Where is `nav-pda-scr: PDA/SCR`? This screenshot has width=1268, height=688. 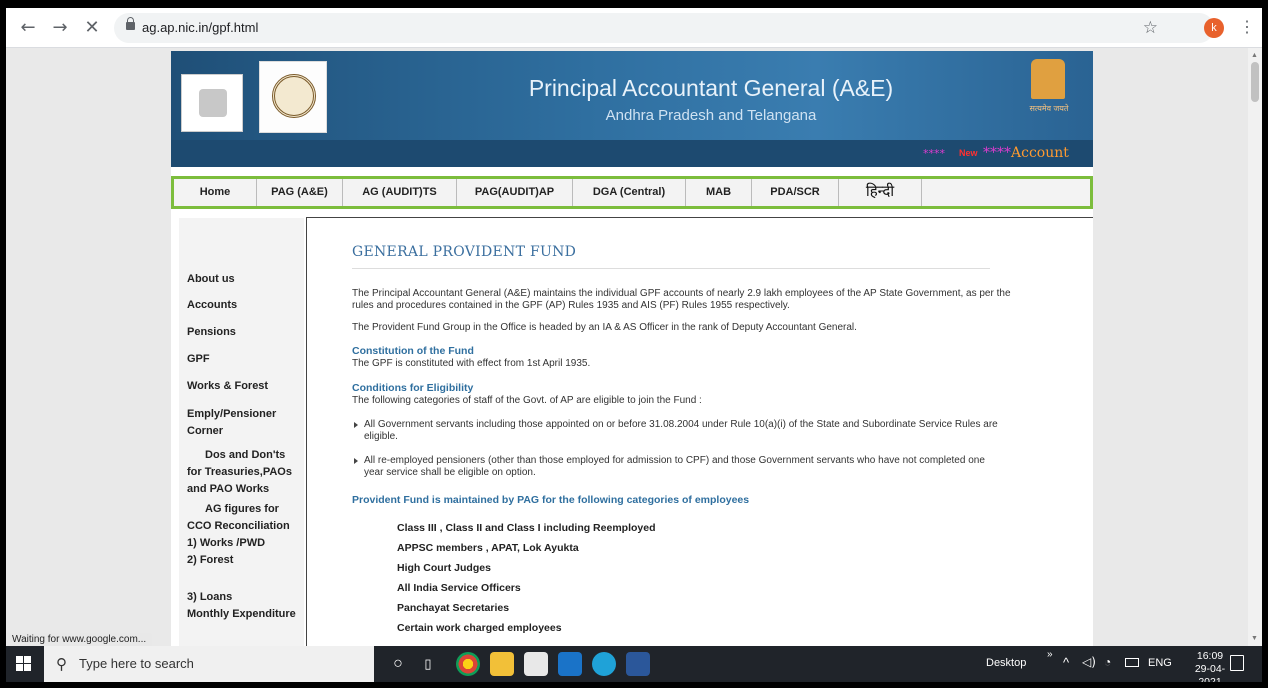
nav-pda-scr: PDA/SCR is located at coordinates (795, 192).